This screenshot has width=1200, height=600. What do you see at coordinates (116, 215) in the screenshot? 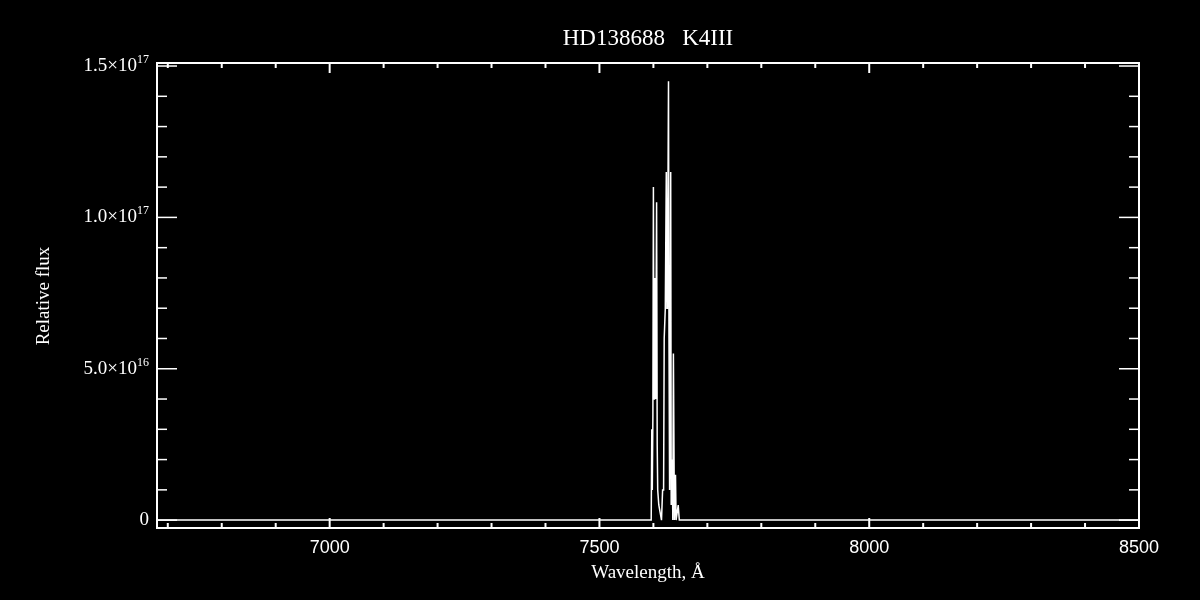
I see `y-tick-label: 1.0×10$^{17}$` at bounding box center [116, 215].